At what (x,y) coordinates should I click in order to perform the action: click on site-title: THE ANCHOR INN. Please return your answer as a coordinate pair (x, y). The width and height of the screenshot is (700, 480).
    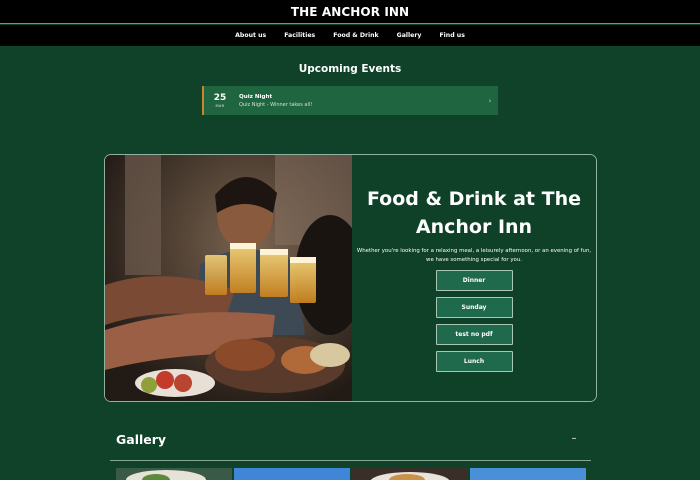
    Looking at the image, I should click on (350, 12).